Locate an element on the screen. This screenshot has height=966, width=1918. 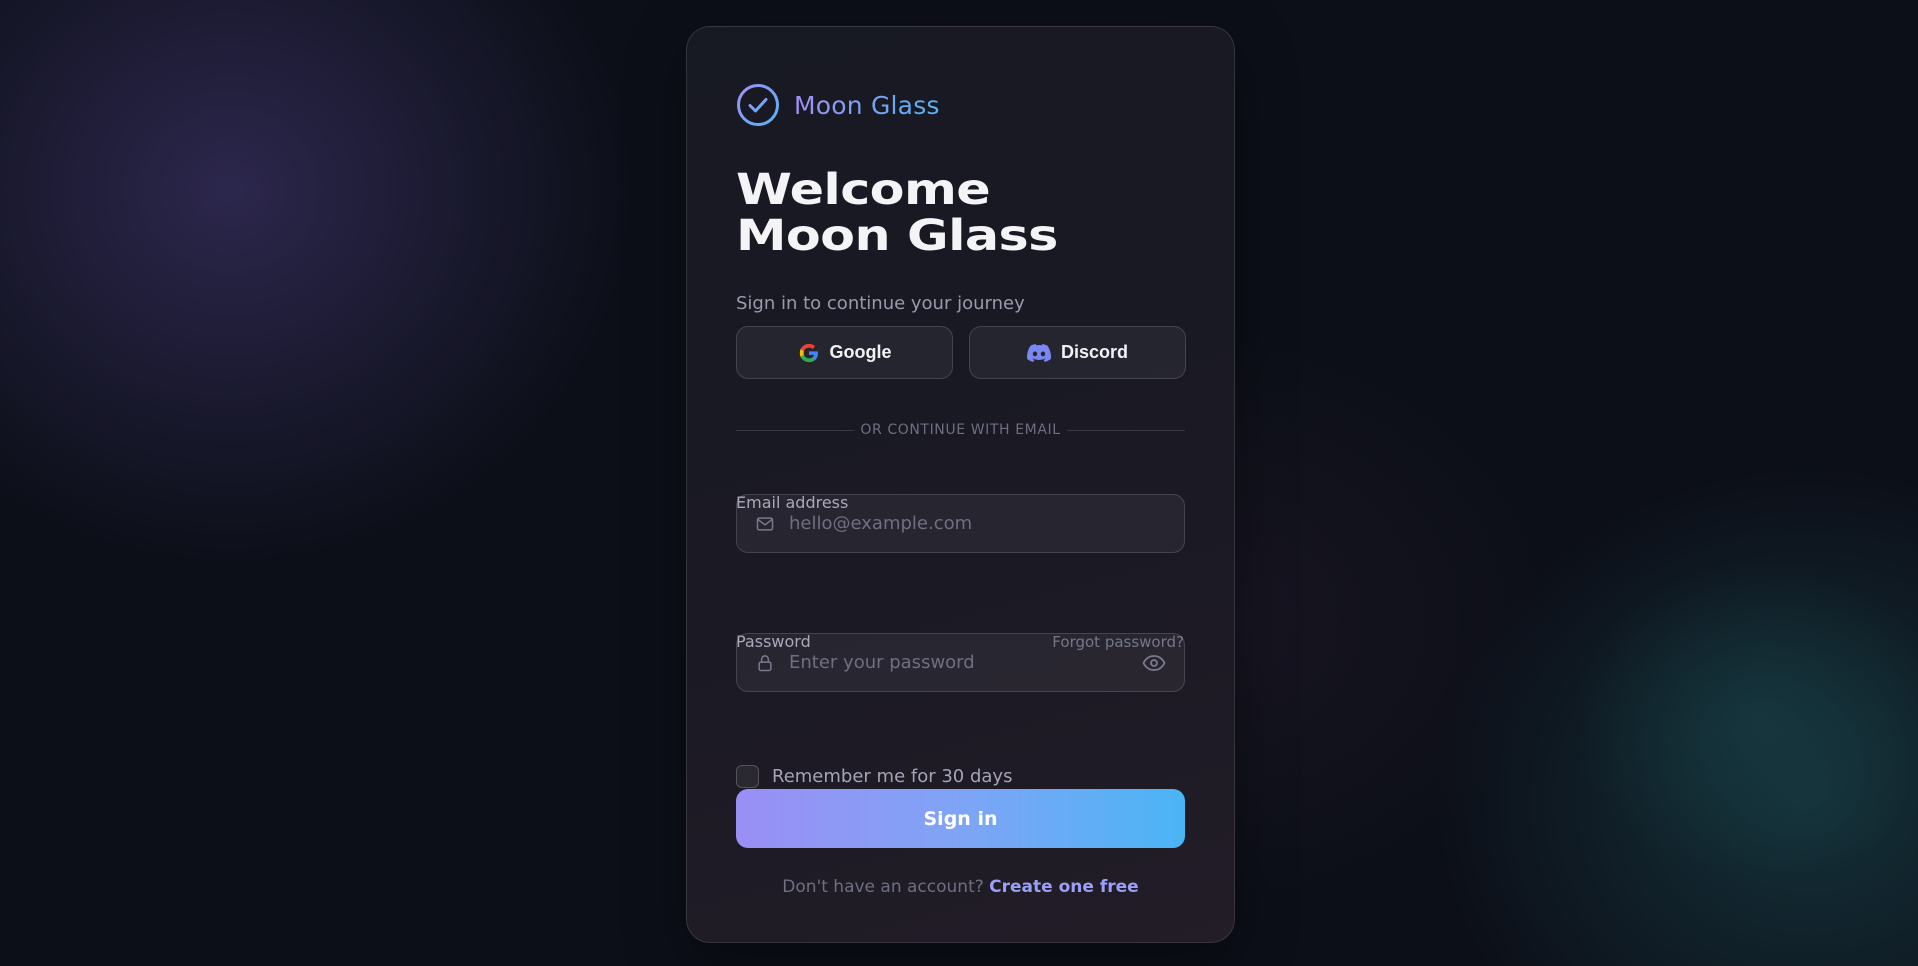
divider-text: OR CONTINUE WITH EMAIL is located at coordinates (960, 430).